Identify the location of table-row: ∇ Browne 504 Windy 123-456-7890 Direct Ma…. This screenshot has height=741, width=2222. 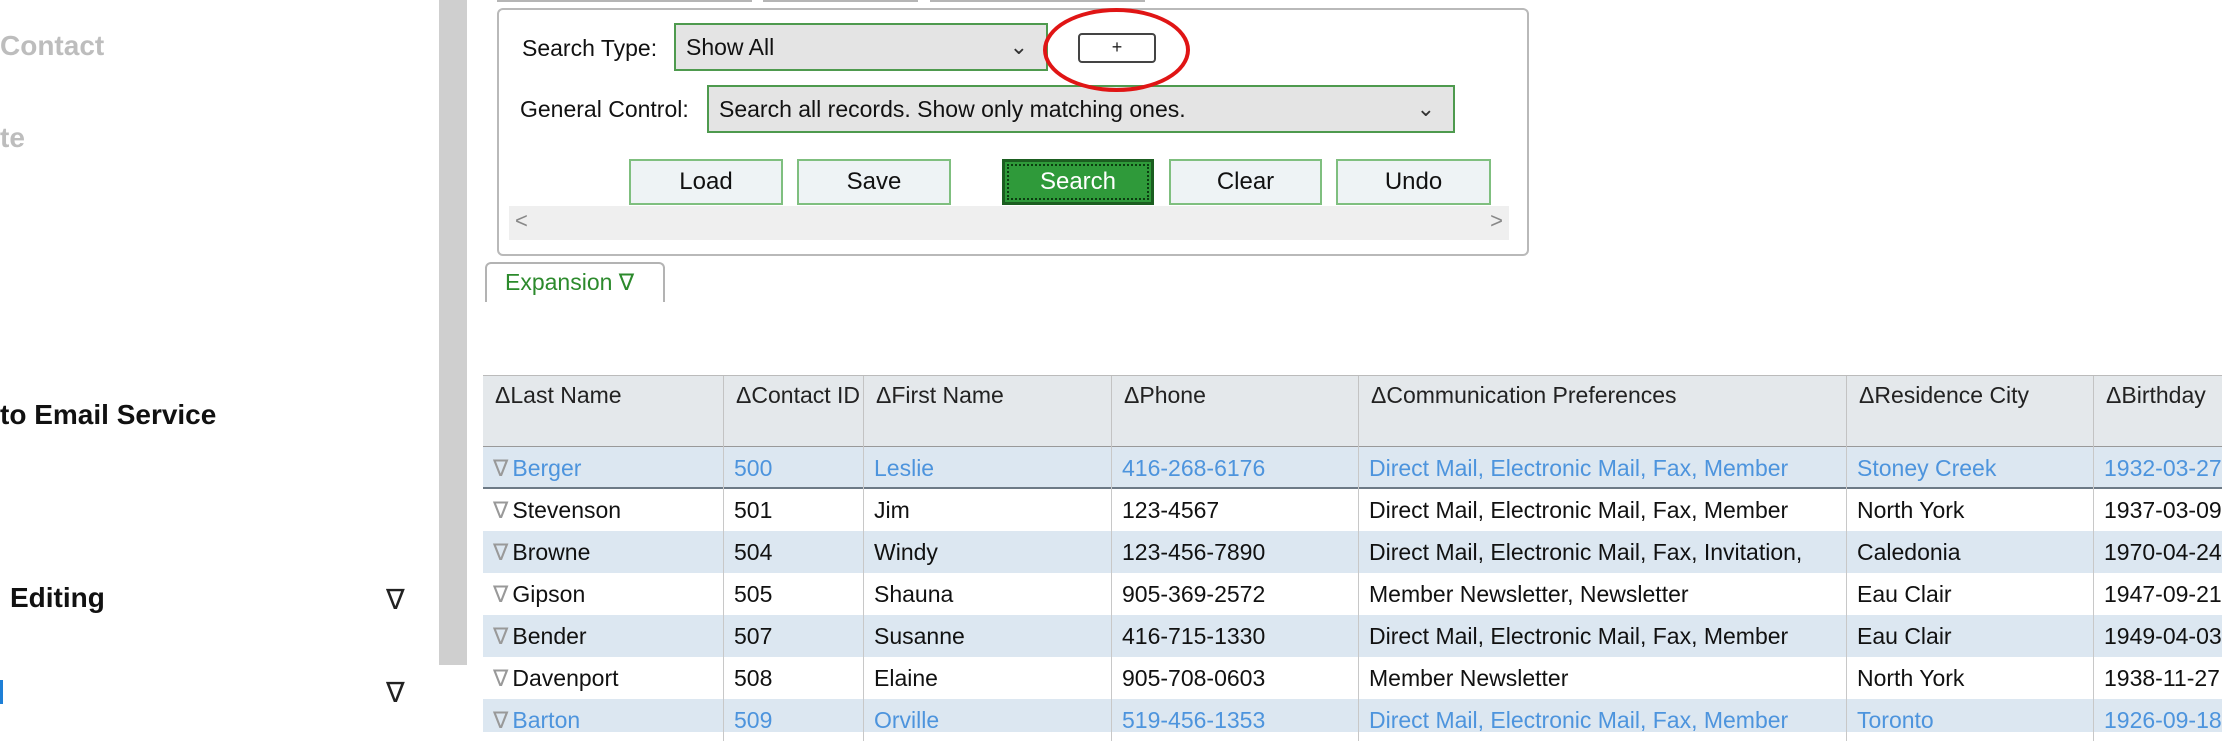
(1352, 552).